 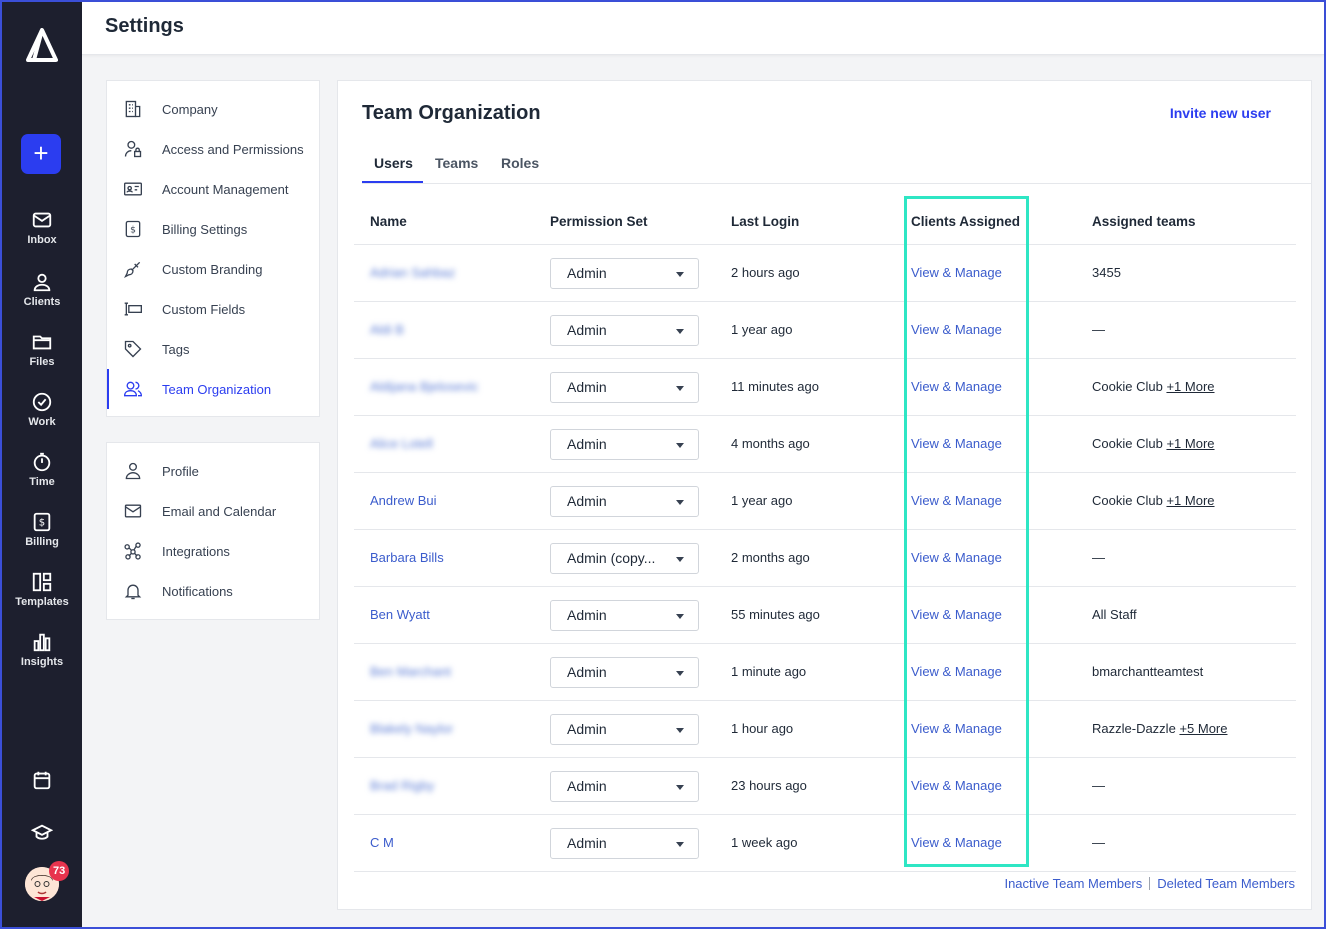 What do you see at coordinates (213, 109) in the screenshot?
I see `menu-item-company: Company` at bounding box center [213, 109].